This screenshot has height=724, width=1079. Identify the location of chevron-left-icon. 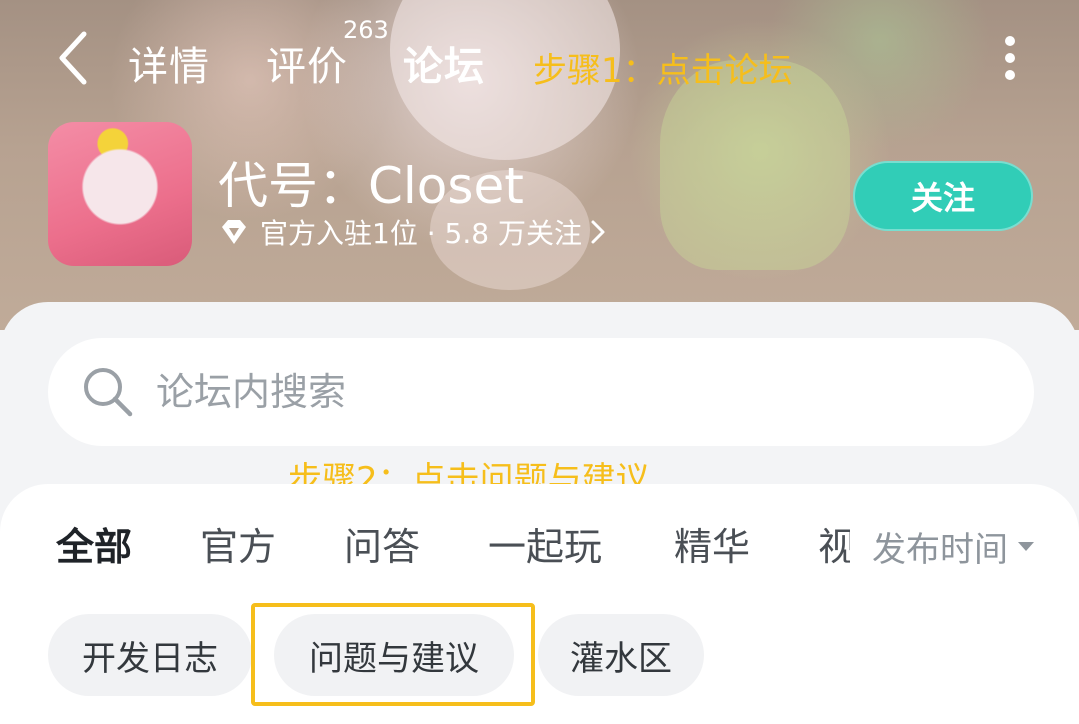
(73, 58).